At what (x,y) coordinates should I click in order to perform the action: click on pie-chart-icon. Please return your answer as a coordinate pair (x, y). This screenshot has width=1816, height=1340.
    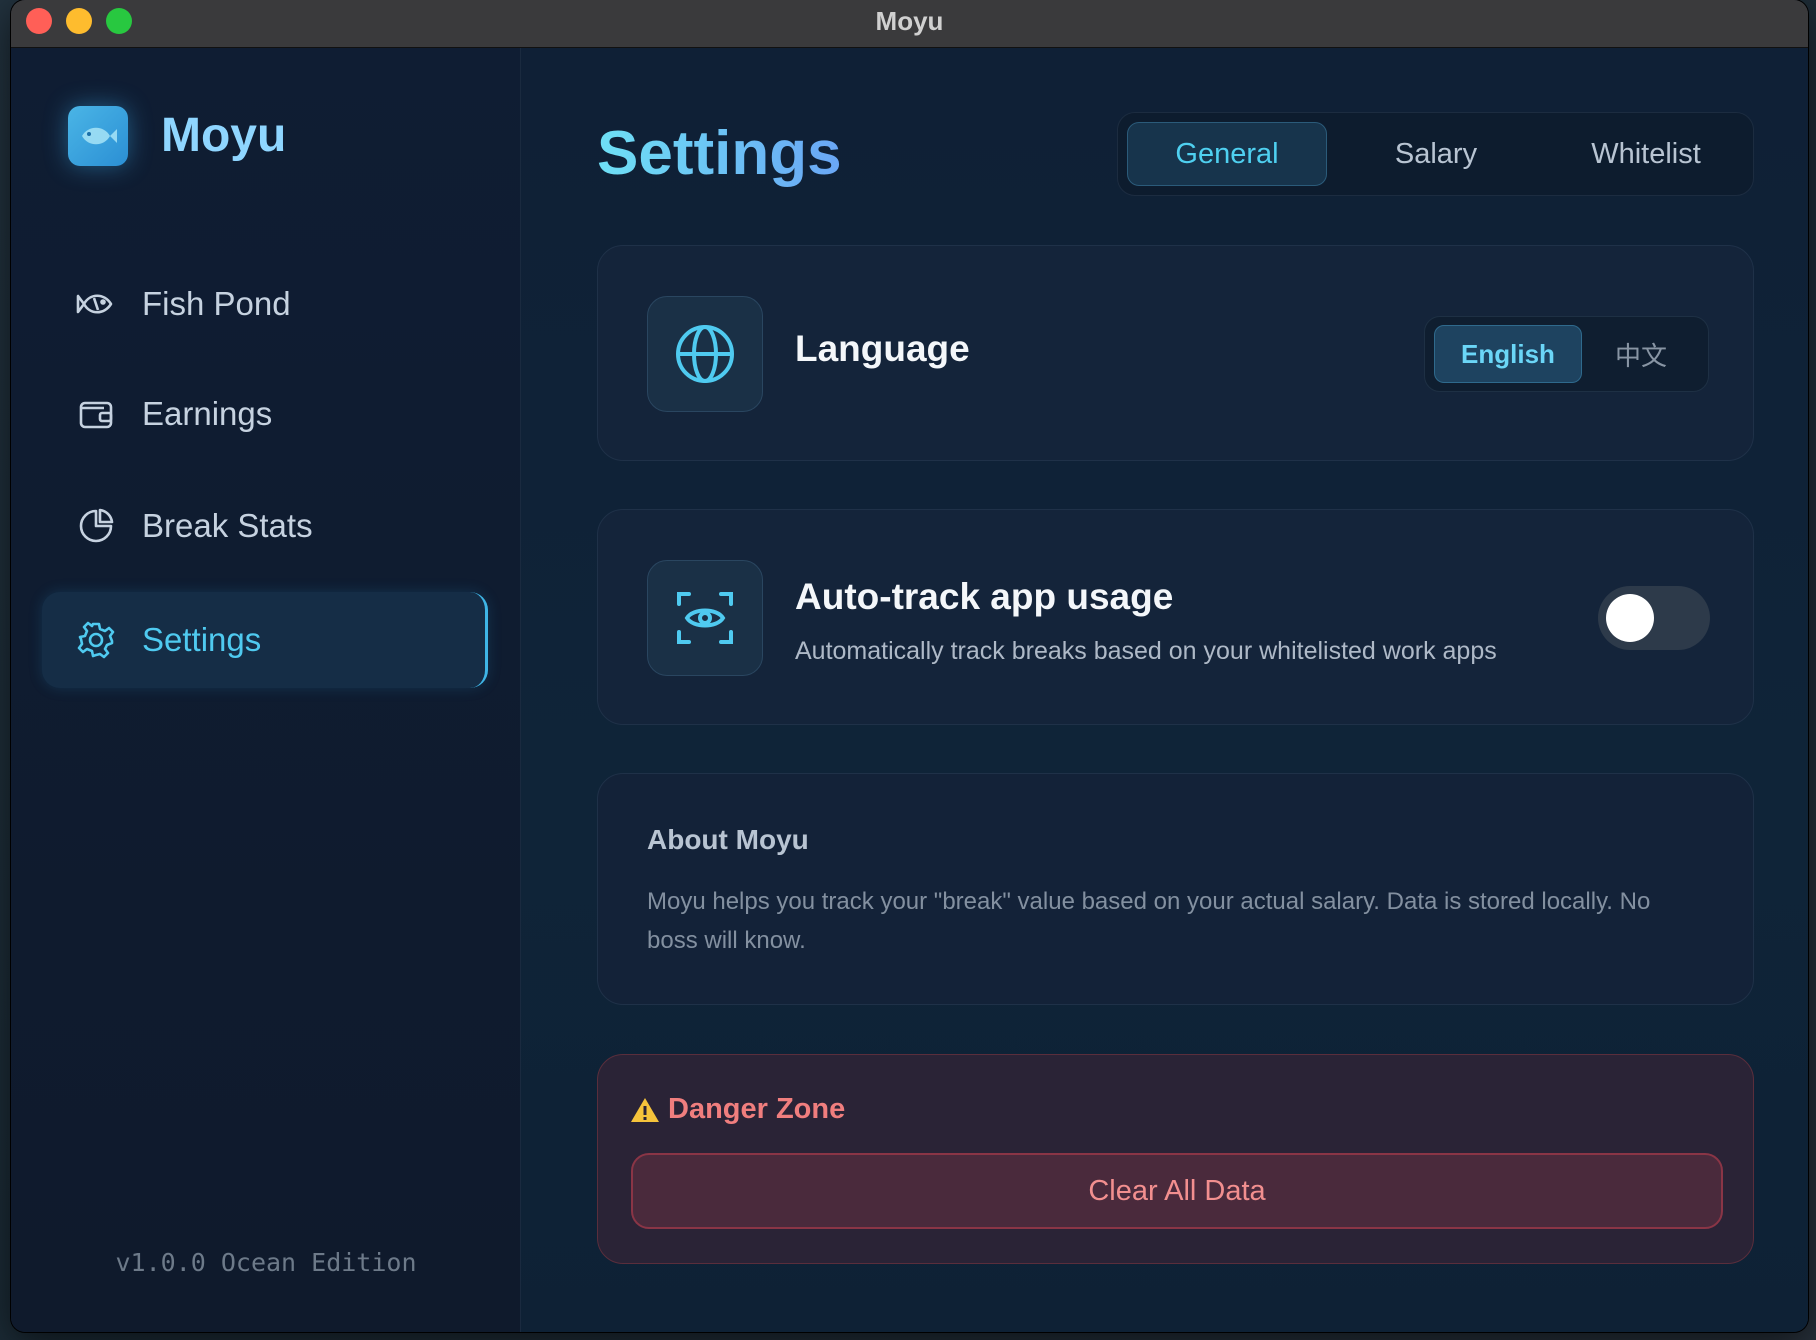
    Looking at the image, I should click on (96, 525).